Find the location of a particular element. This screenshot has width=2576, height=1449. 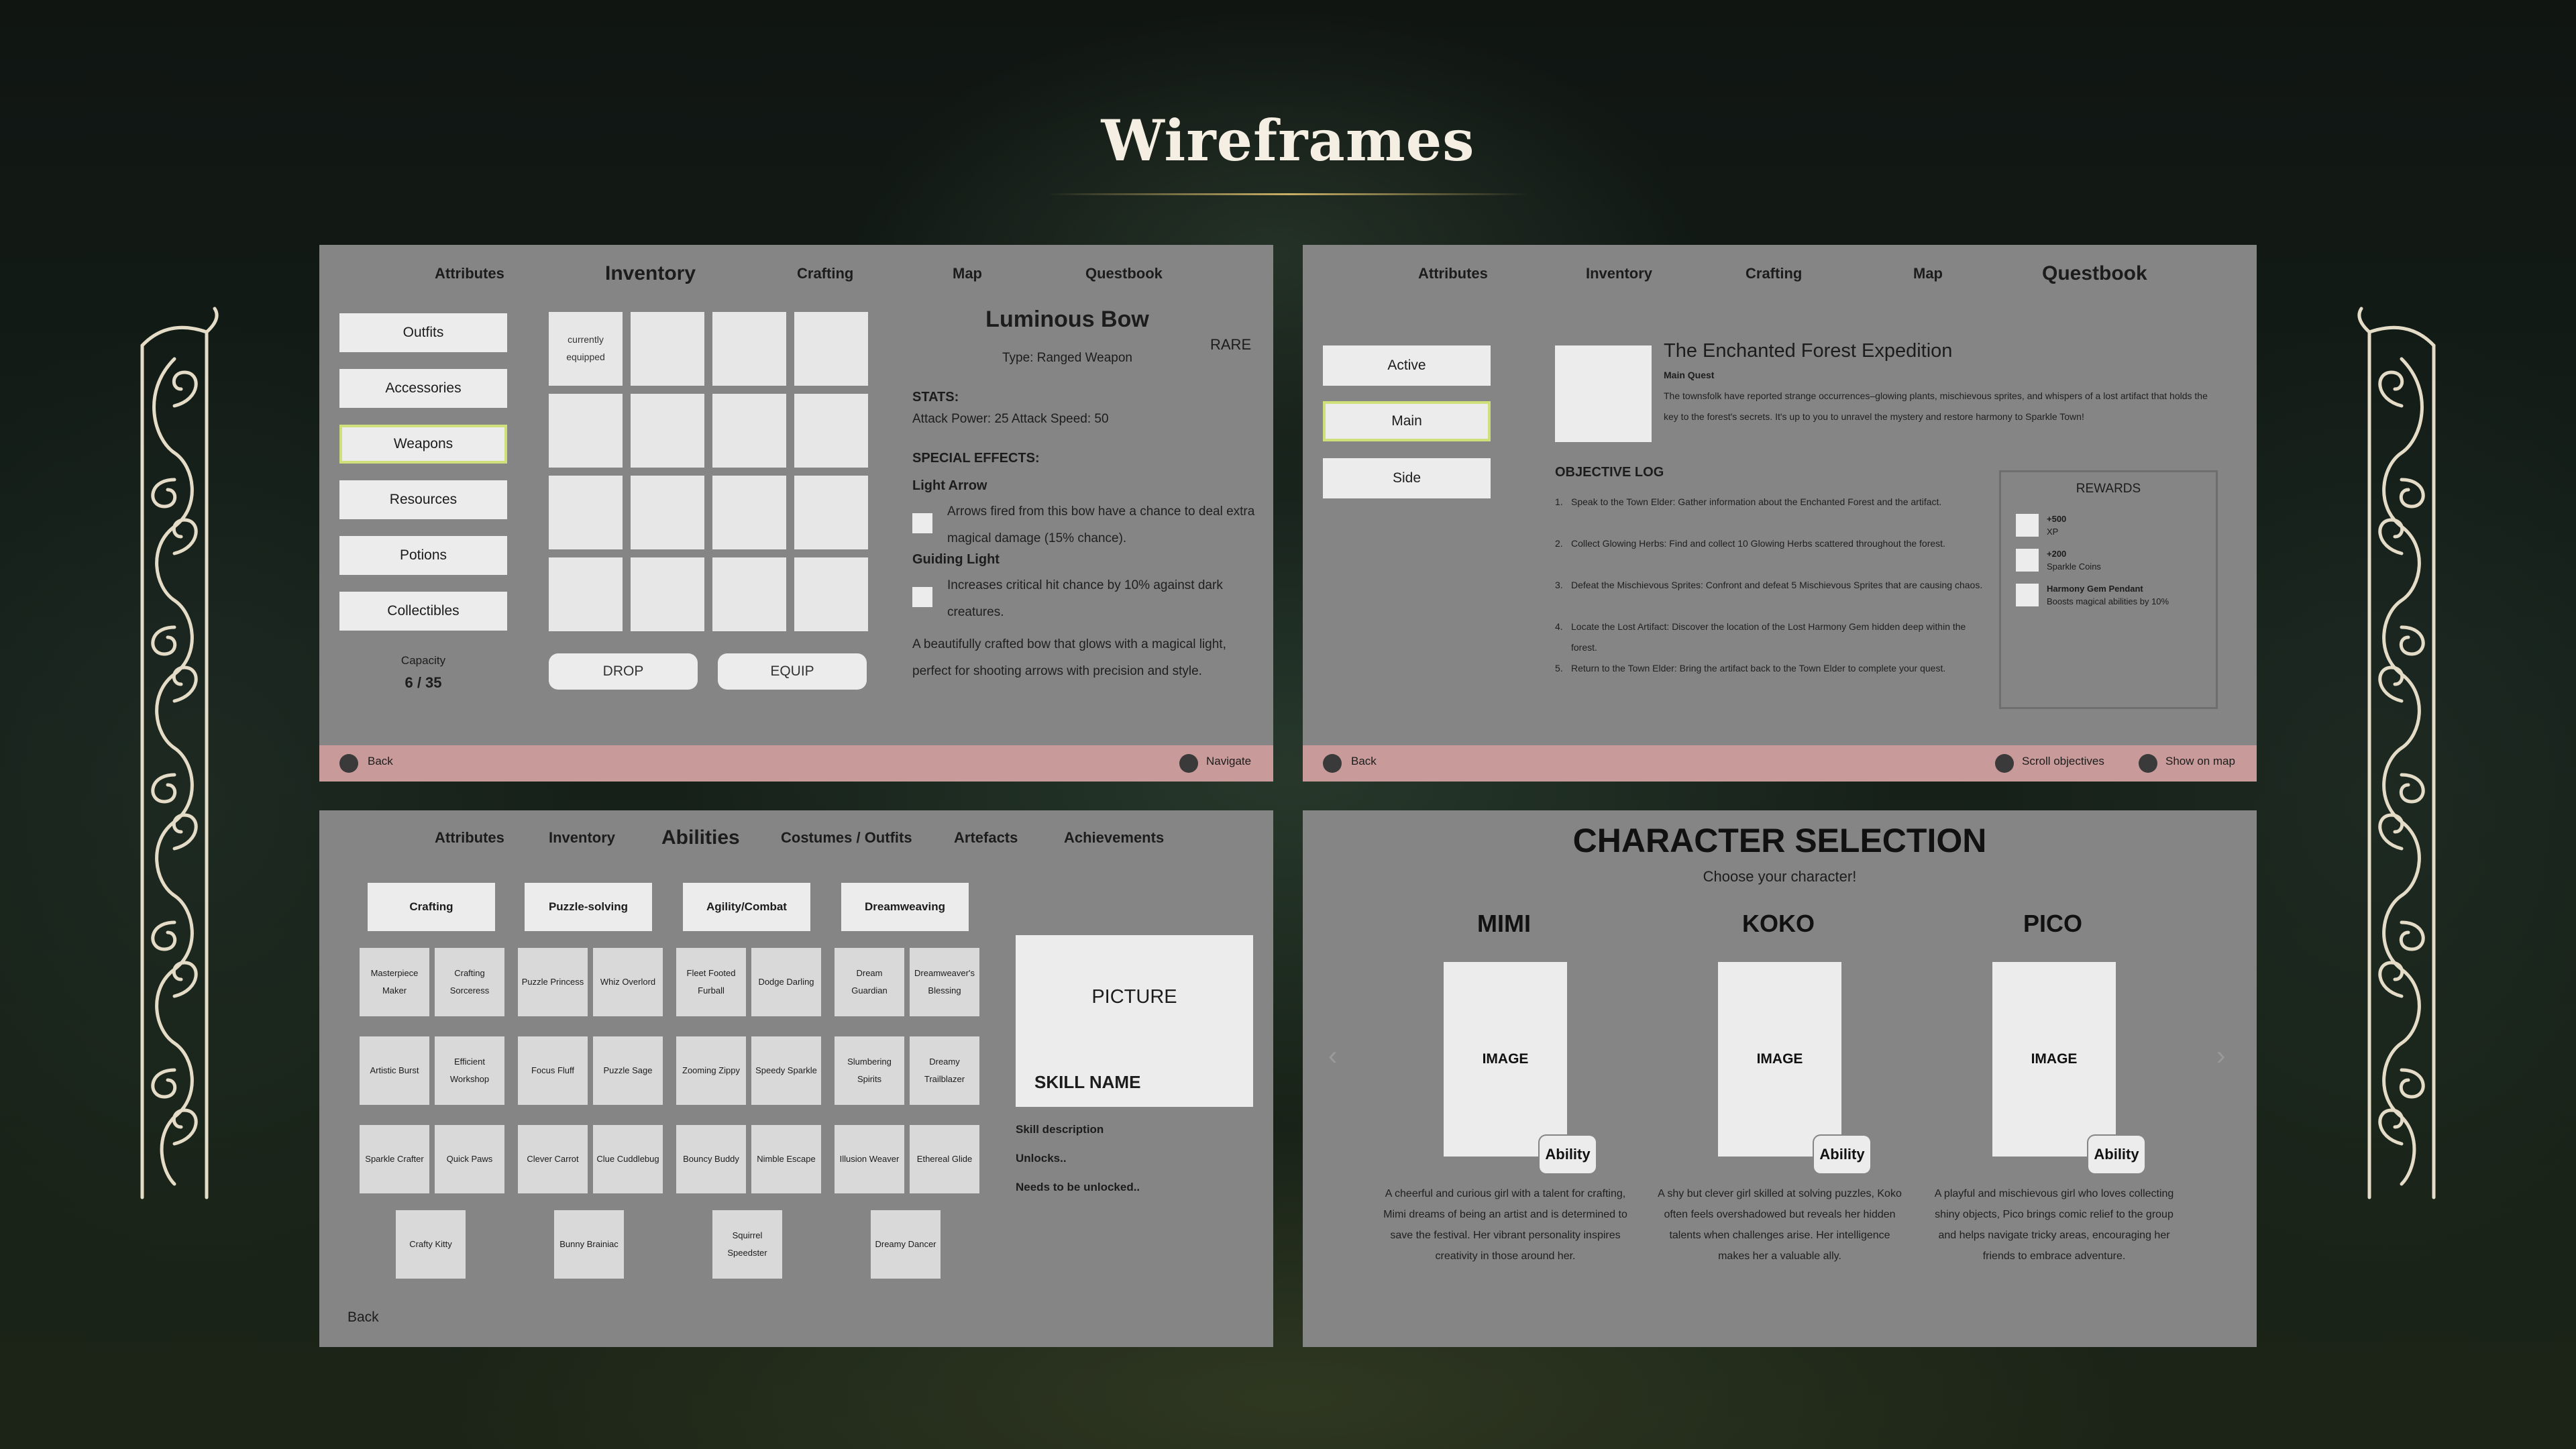

ability-category-dreamweaving: Dreamweaving is located at coordinates (905, 907).